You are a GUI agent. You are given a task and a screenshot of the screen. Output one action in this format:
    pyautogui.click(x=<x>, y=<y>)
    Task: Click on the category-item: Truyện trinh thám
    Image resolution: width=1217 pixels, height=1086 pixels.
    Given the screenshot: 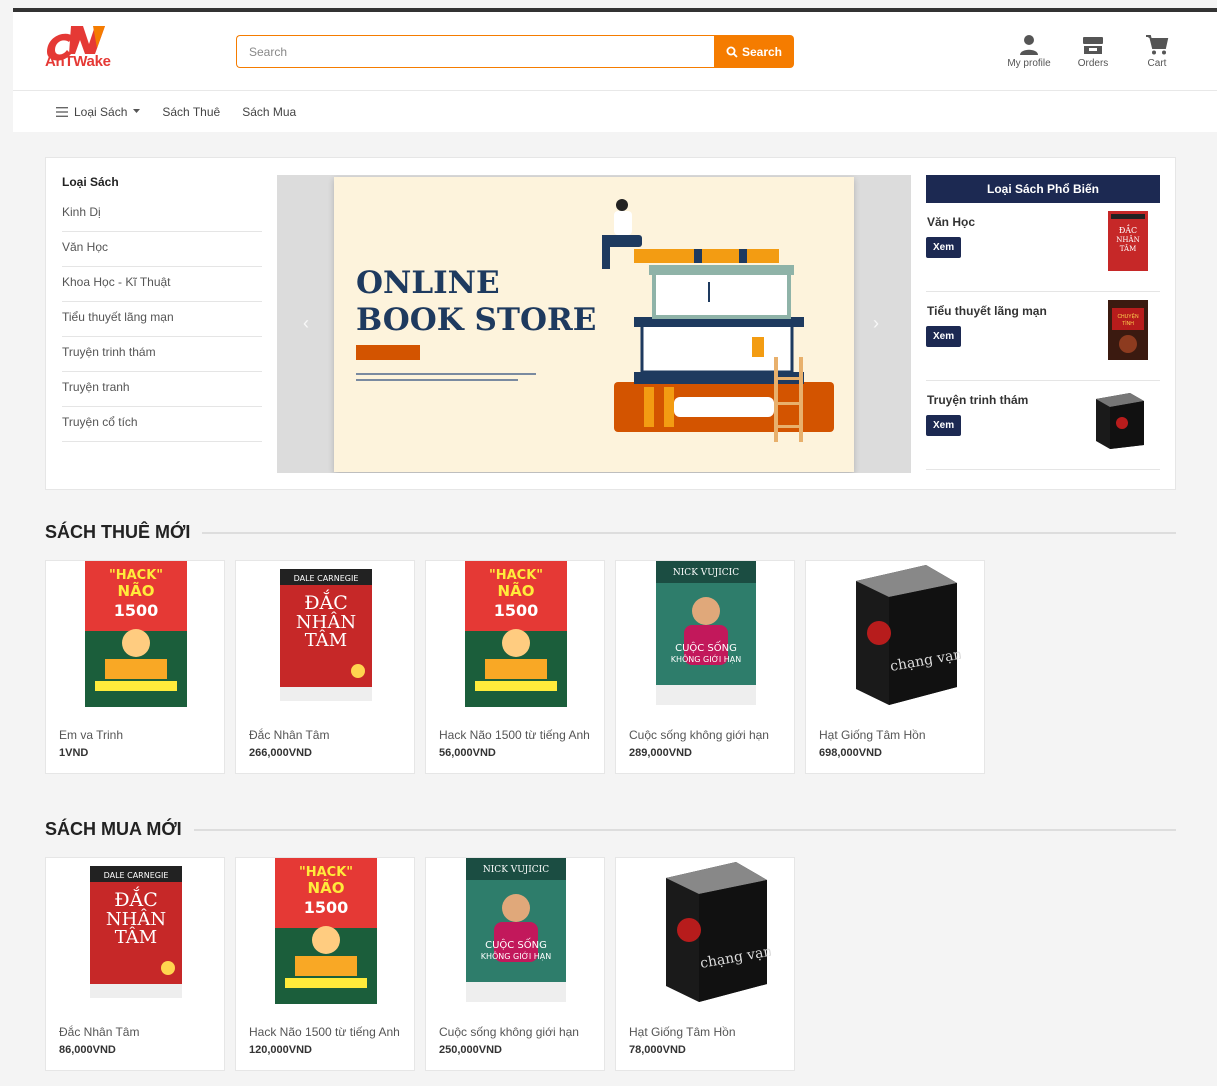 What is the action you would take?
    pyautogui.click(x=162, y=354)
    